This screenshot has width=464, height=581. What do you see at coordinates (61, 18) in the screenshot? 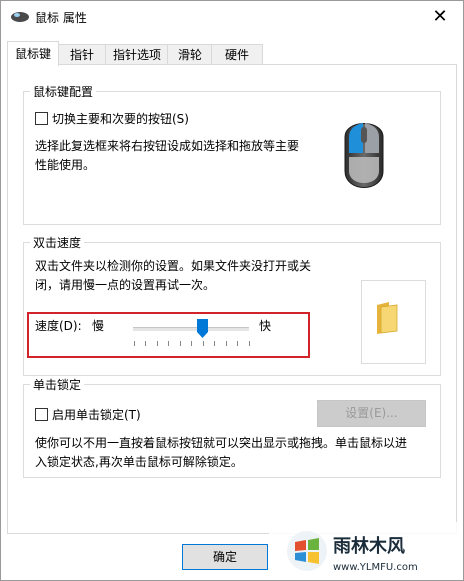
I see `window-title: 鼠标 属性` at bounding box center [61, 18].